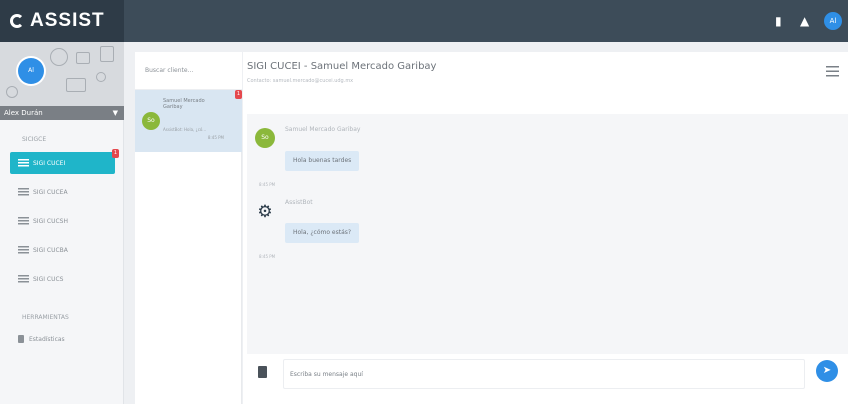  I want to click on sidebar-item-label: SIGI CUCEI, so click(49, 163).